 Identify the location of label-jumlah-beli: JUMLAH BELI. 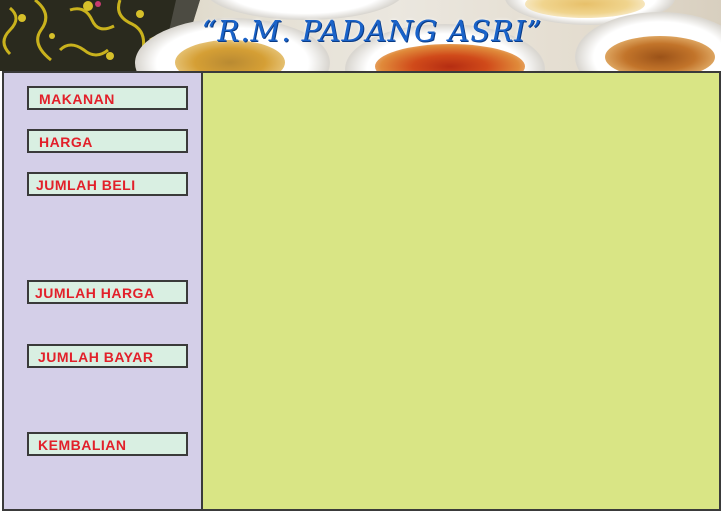
(107, 184).